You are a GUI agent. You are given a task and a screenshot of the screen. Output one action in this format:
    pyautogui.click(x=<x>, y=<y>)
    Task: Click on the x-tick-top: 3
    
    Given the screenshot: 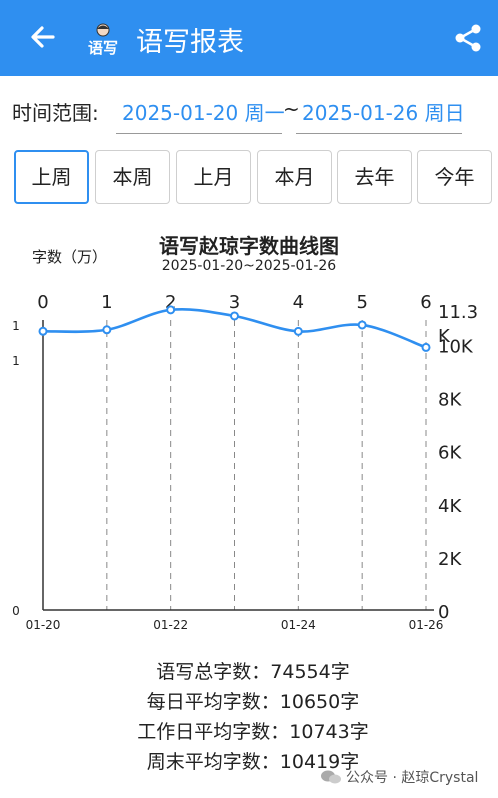 What is the action you would take?
    pyautogui.click(x=234, y=302)
    